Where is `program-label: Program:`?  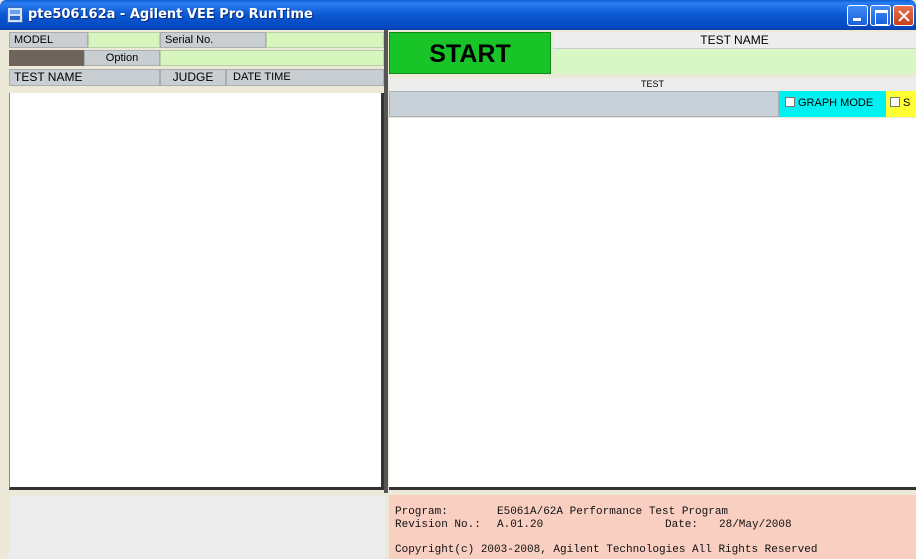
program-label: Program: is located at coordinates (421, 512).